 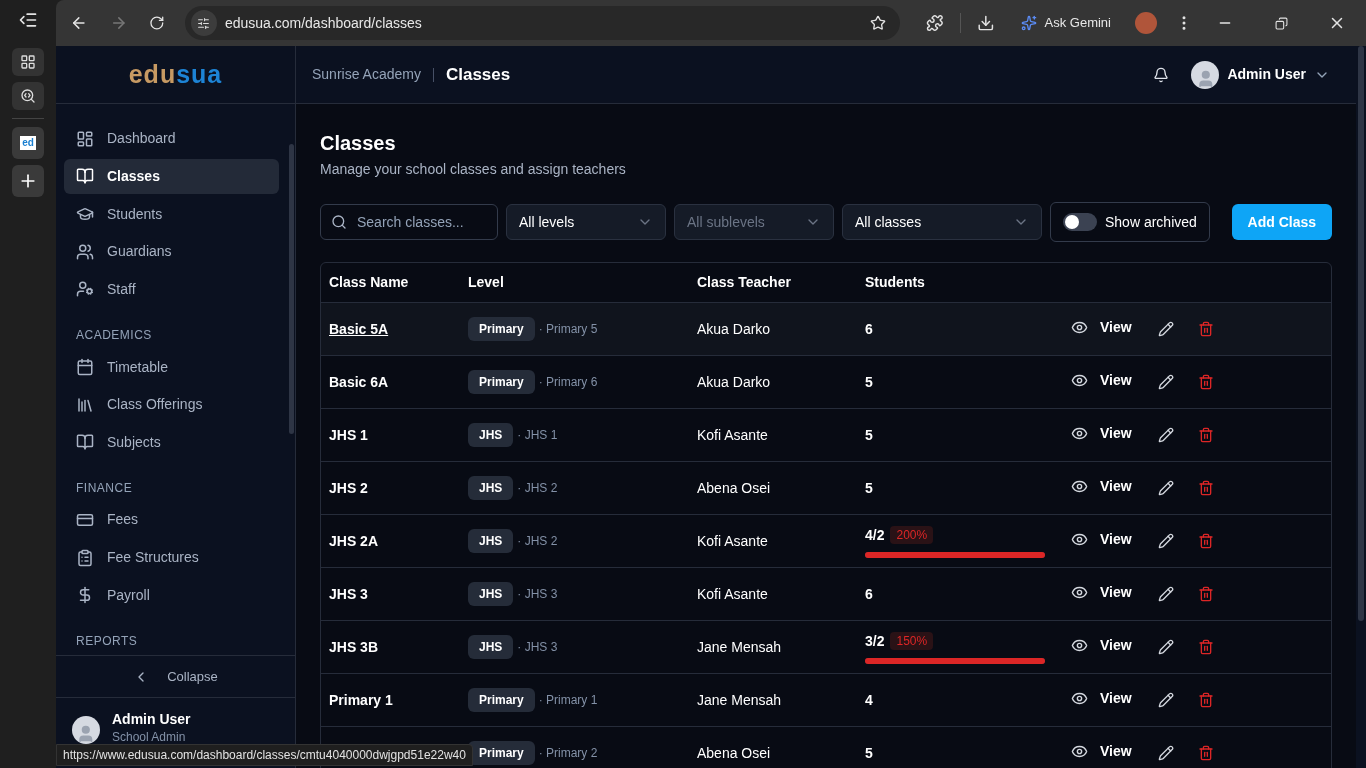 I want to click on nav-item: Dashboard, so click(x=171, y=139).